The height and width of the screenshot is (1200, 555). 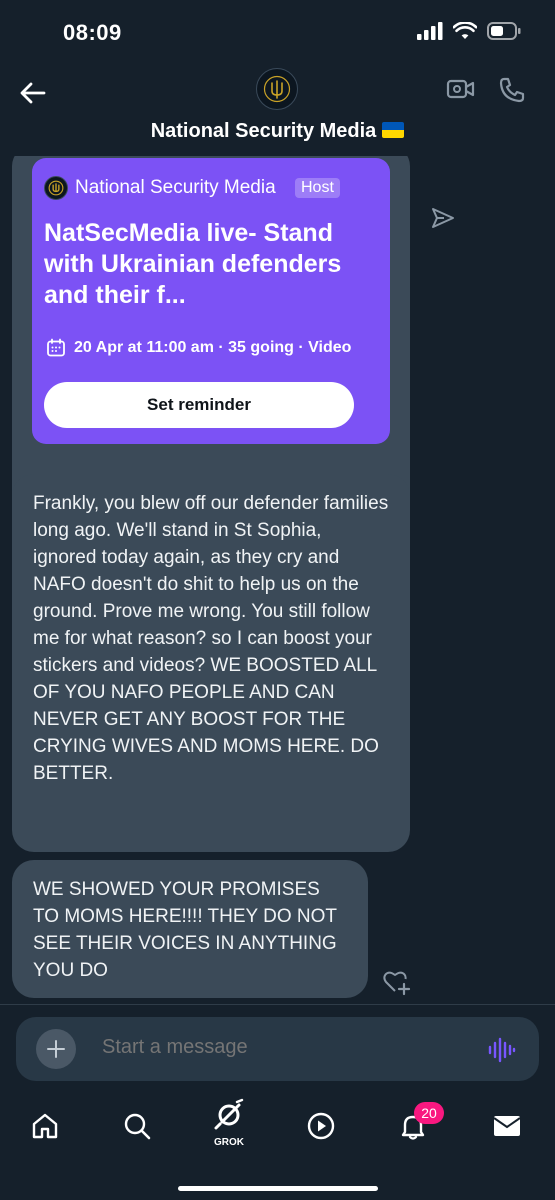 I want to click on calendar-icon, so click(x=56, y=347).